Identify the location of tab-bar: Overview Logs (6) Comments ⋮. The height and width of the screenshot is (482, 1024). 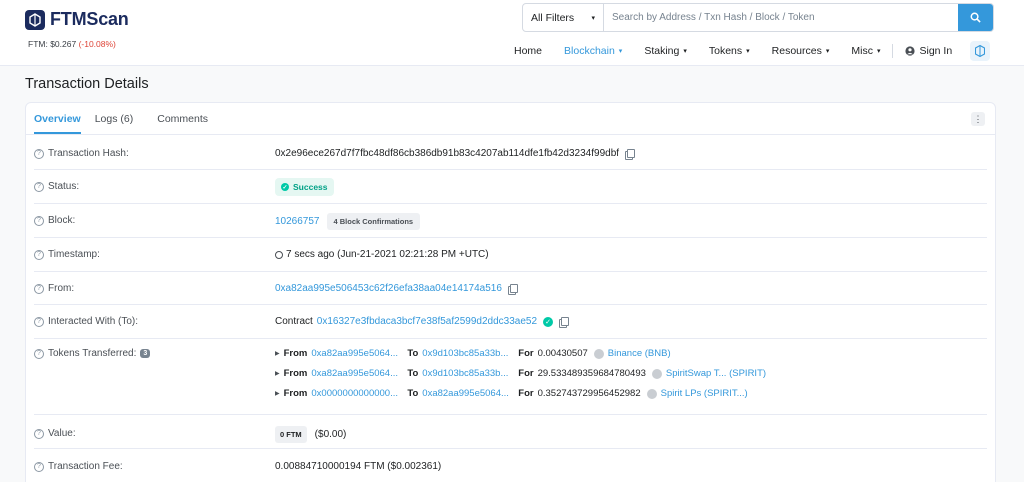
(510, 119).